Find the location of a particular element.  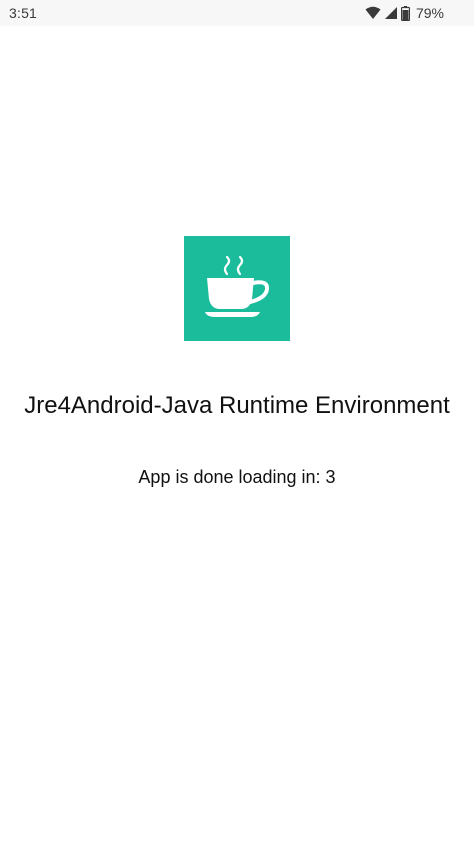

app-logo is located at coordinates (237, 288).